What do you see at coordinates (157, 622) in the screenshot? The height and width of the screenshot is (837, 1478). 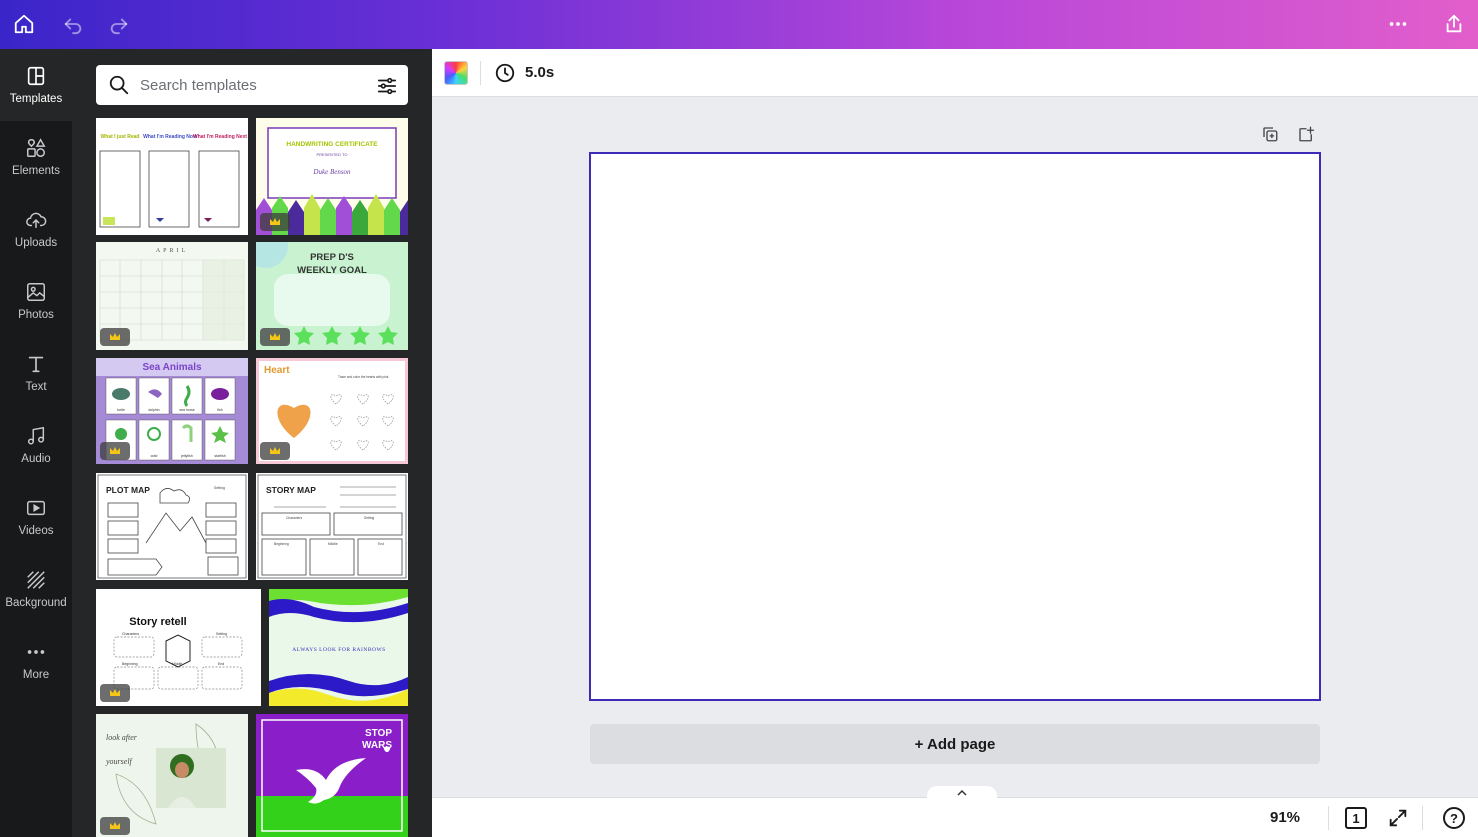 I see `template-text: Story retell` at bounding box center [157, 622].